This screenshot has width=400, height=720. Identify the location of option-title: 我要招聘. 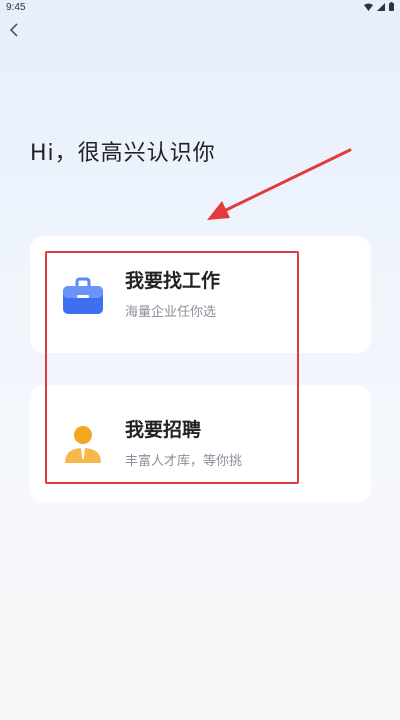
(163, 430).